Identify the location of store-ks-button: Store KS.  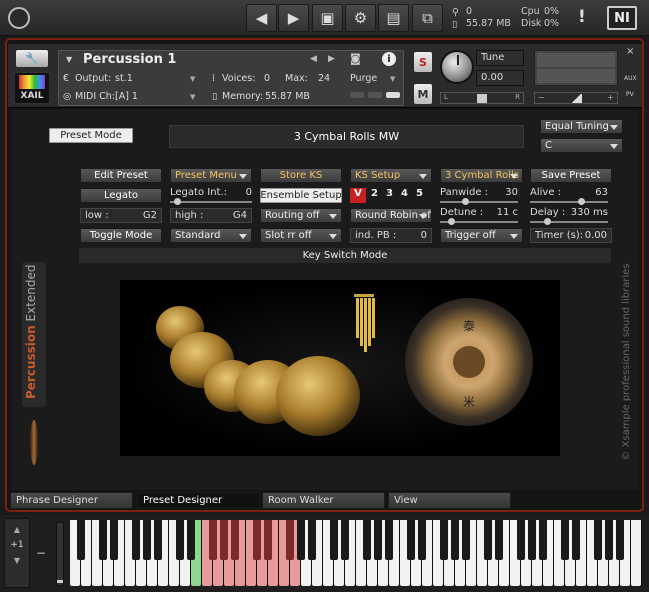
(301, 175).